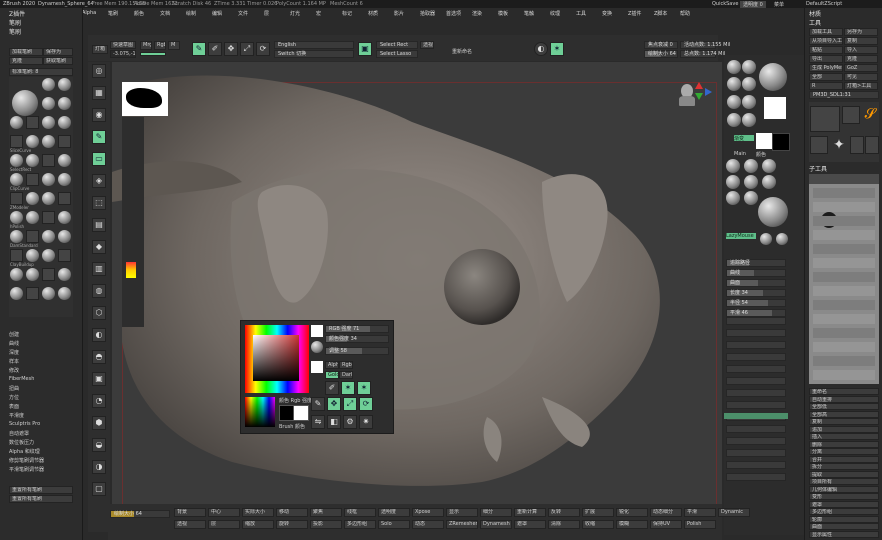 The height and width of the screenshot is (540, 882). I want to click on adjust-slider: 调整 58, so click(357, 351).